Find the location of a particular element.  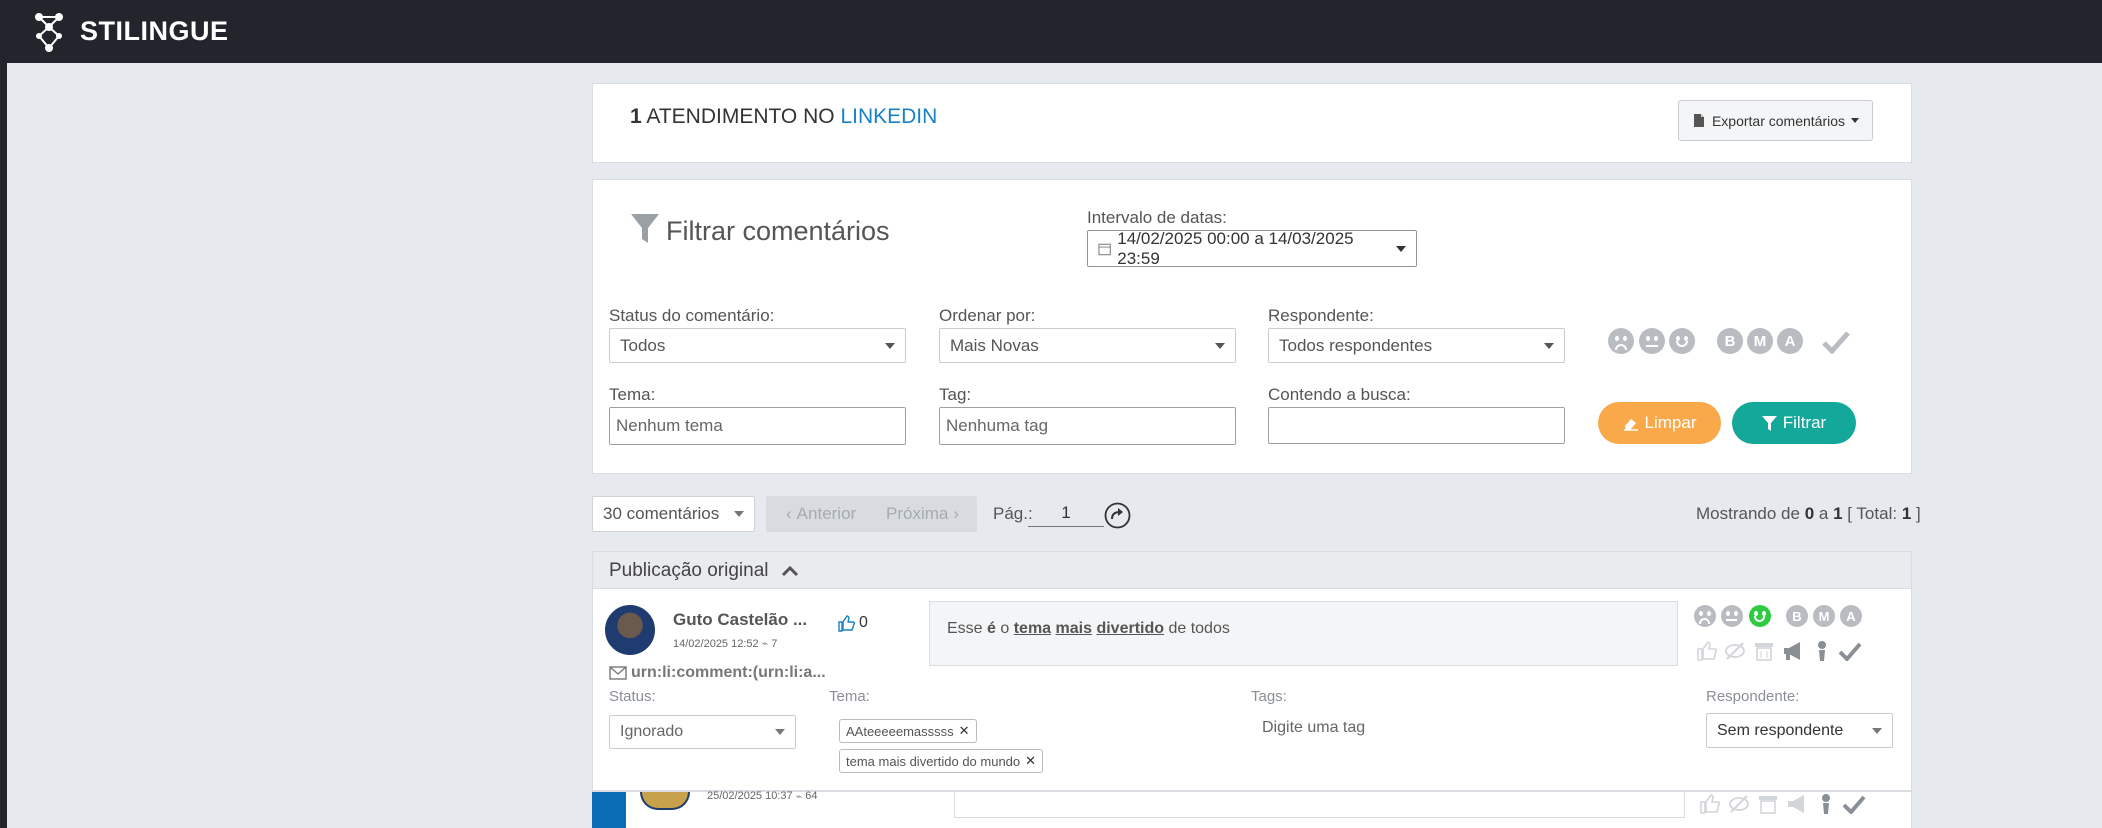

brand-name: STILINGUE is located at coordinates (154, 31).